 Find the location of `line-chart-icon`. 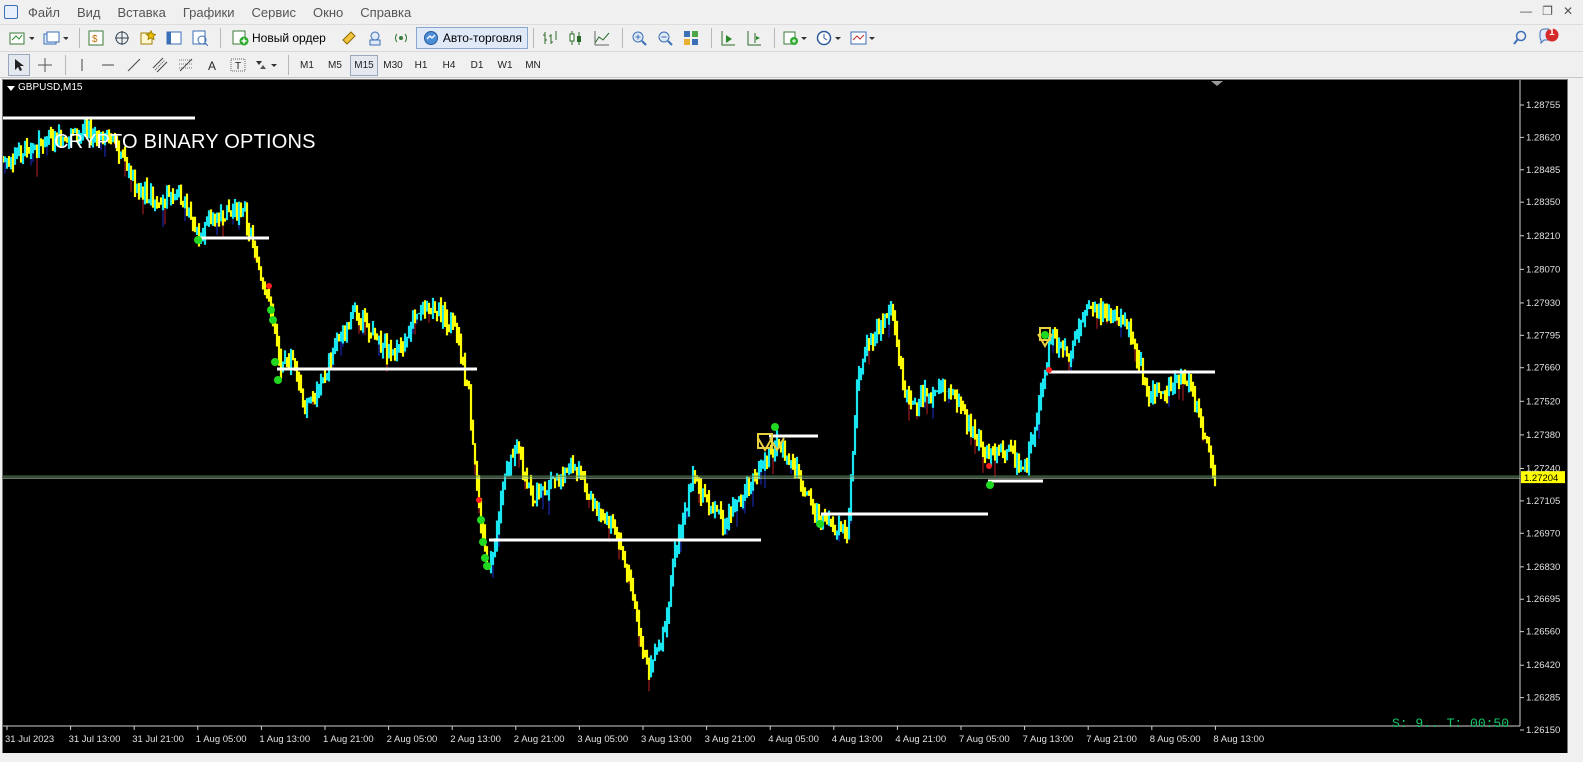

line-chart-icon is located at coordinates (602, 38).